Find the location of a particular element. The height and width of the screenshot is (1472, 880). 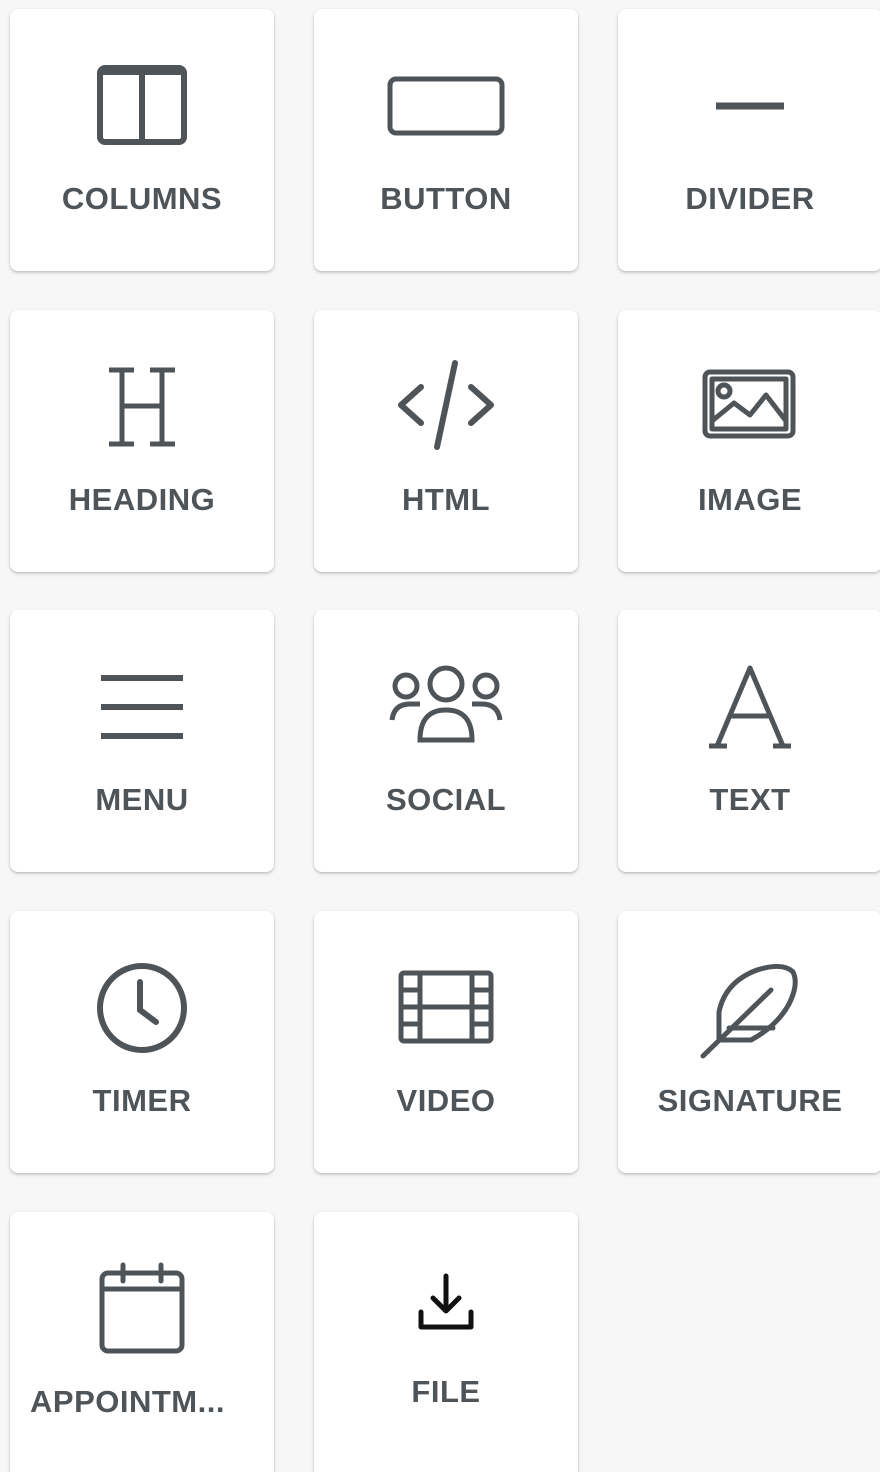

columns-icon is located at coordinates (142, 106).